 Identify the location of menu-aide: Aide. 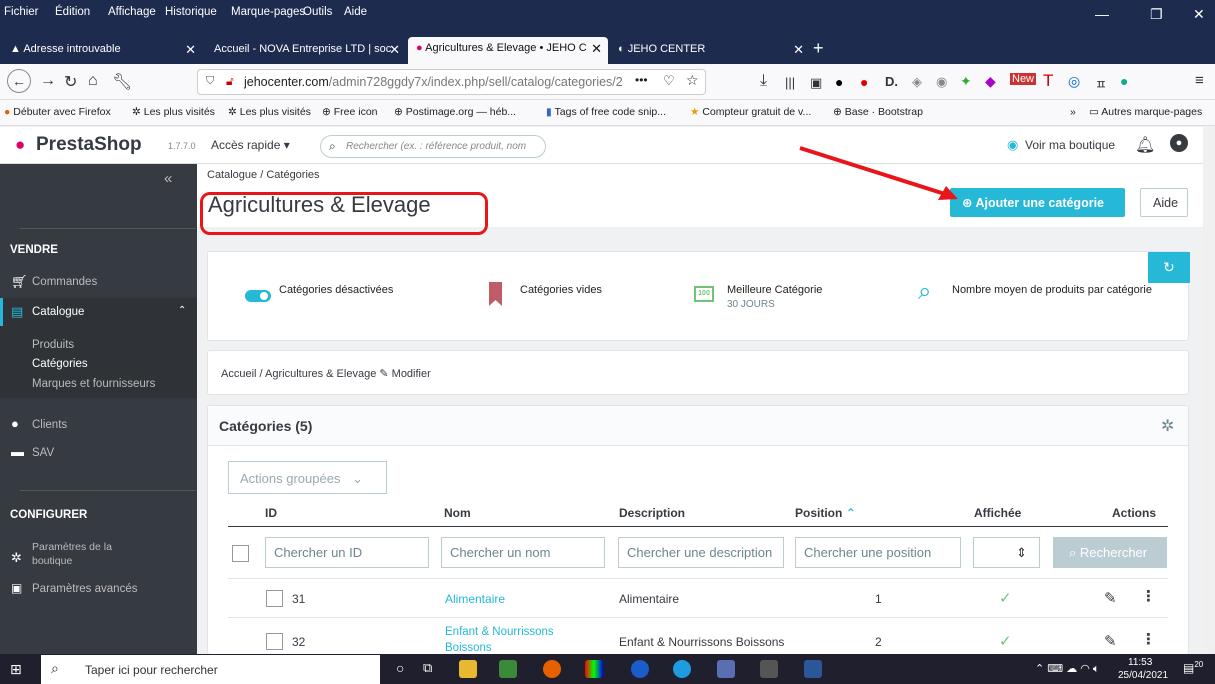
(355, 12).